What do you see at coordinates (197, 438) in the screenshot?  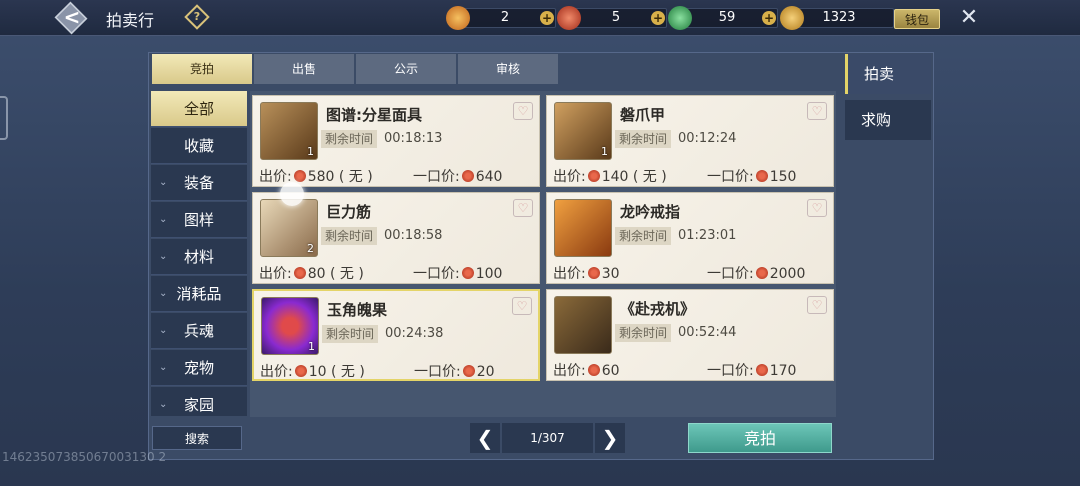 I see `search-button: 搜索` at bounding box center [197, 438].